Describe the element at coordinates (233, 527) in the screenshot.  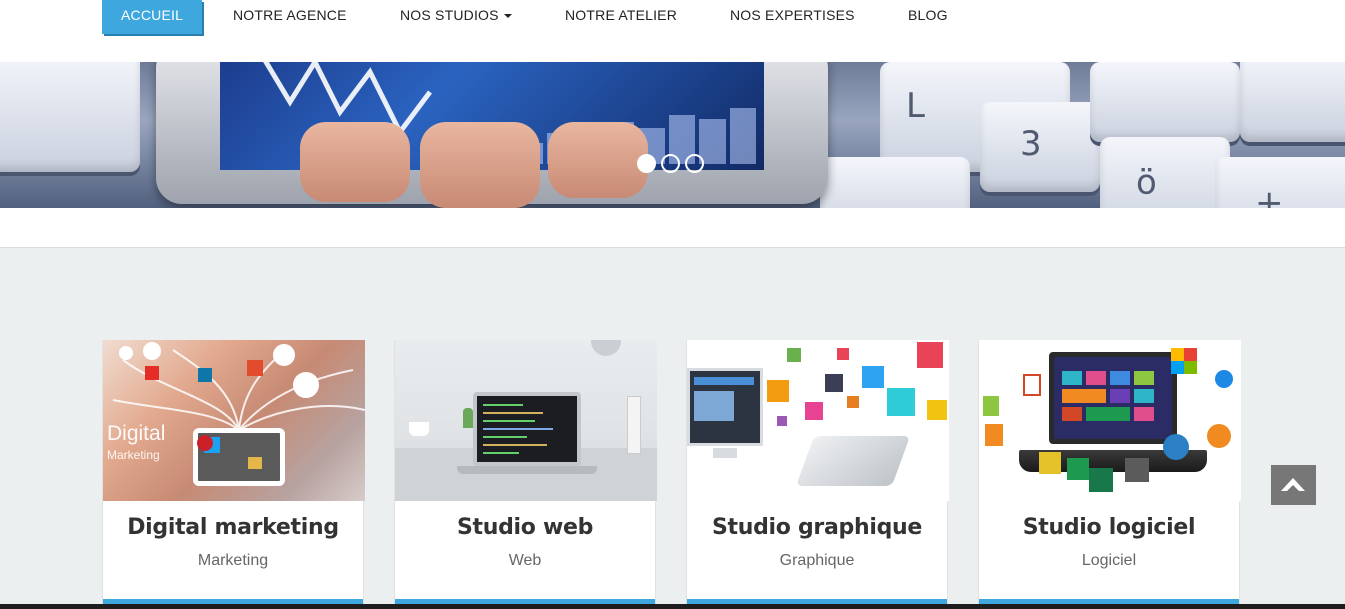
I see `card-title: Digital marketing` at that location.